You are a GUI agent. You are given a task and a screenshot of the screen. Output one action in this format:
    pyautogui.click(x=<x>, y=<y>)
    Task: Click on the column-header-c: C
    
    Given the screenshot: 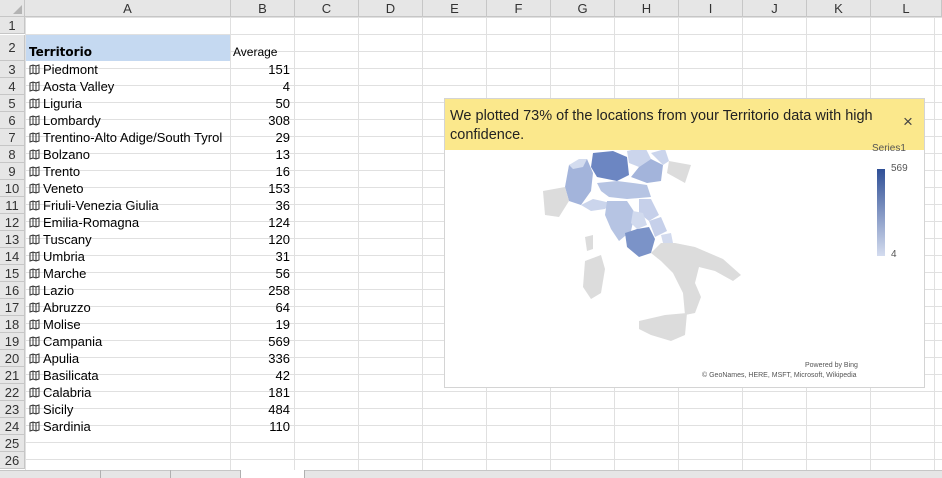 What is the action you would take?
    pyautogui.click(x=327, y=8)
    